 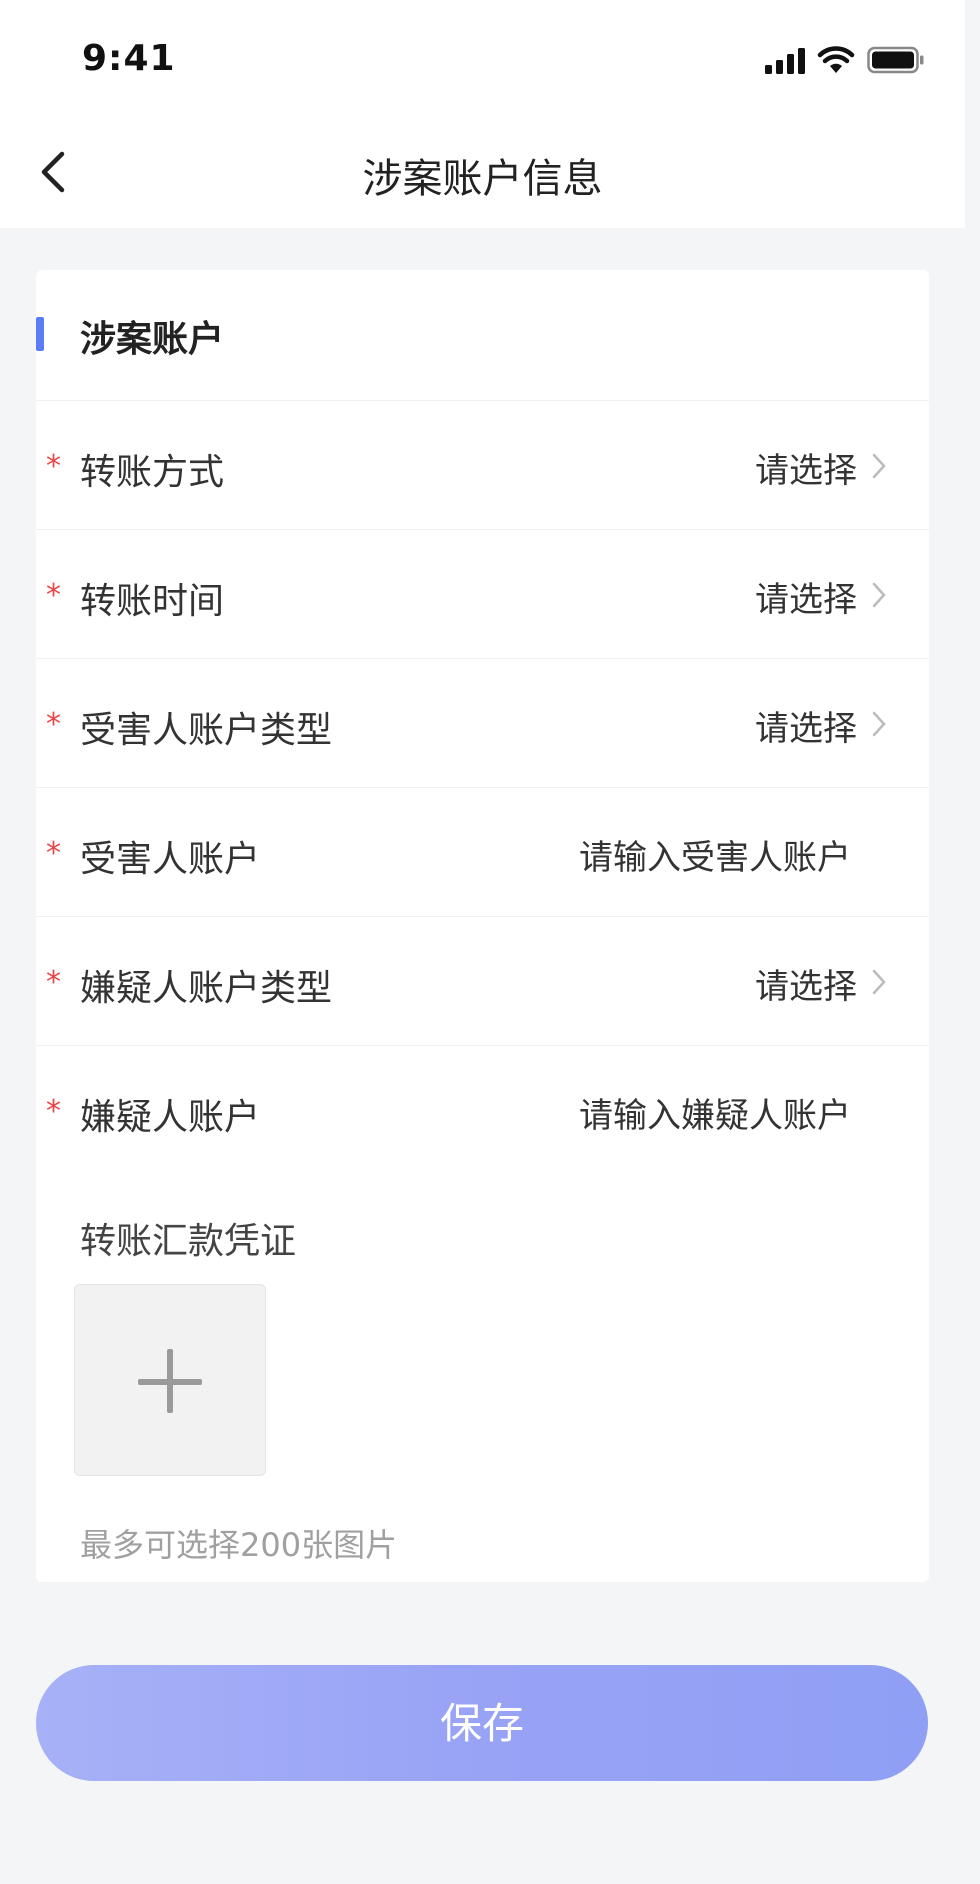 What do you see at coordinates (482, 179) in the screenshot?
I see `page-title: 涉案账户信息` at bounding box center [482, 179].